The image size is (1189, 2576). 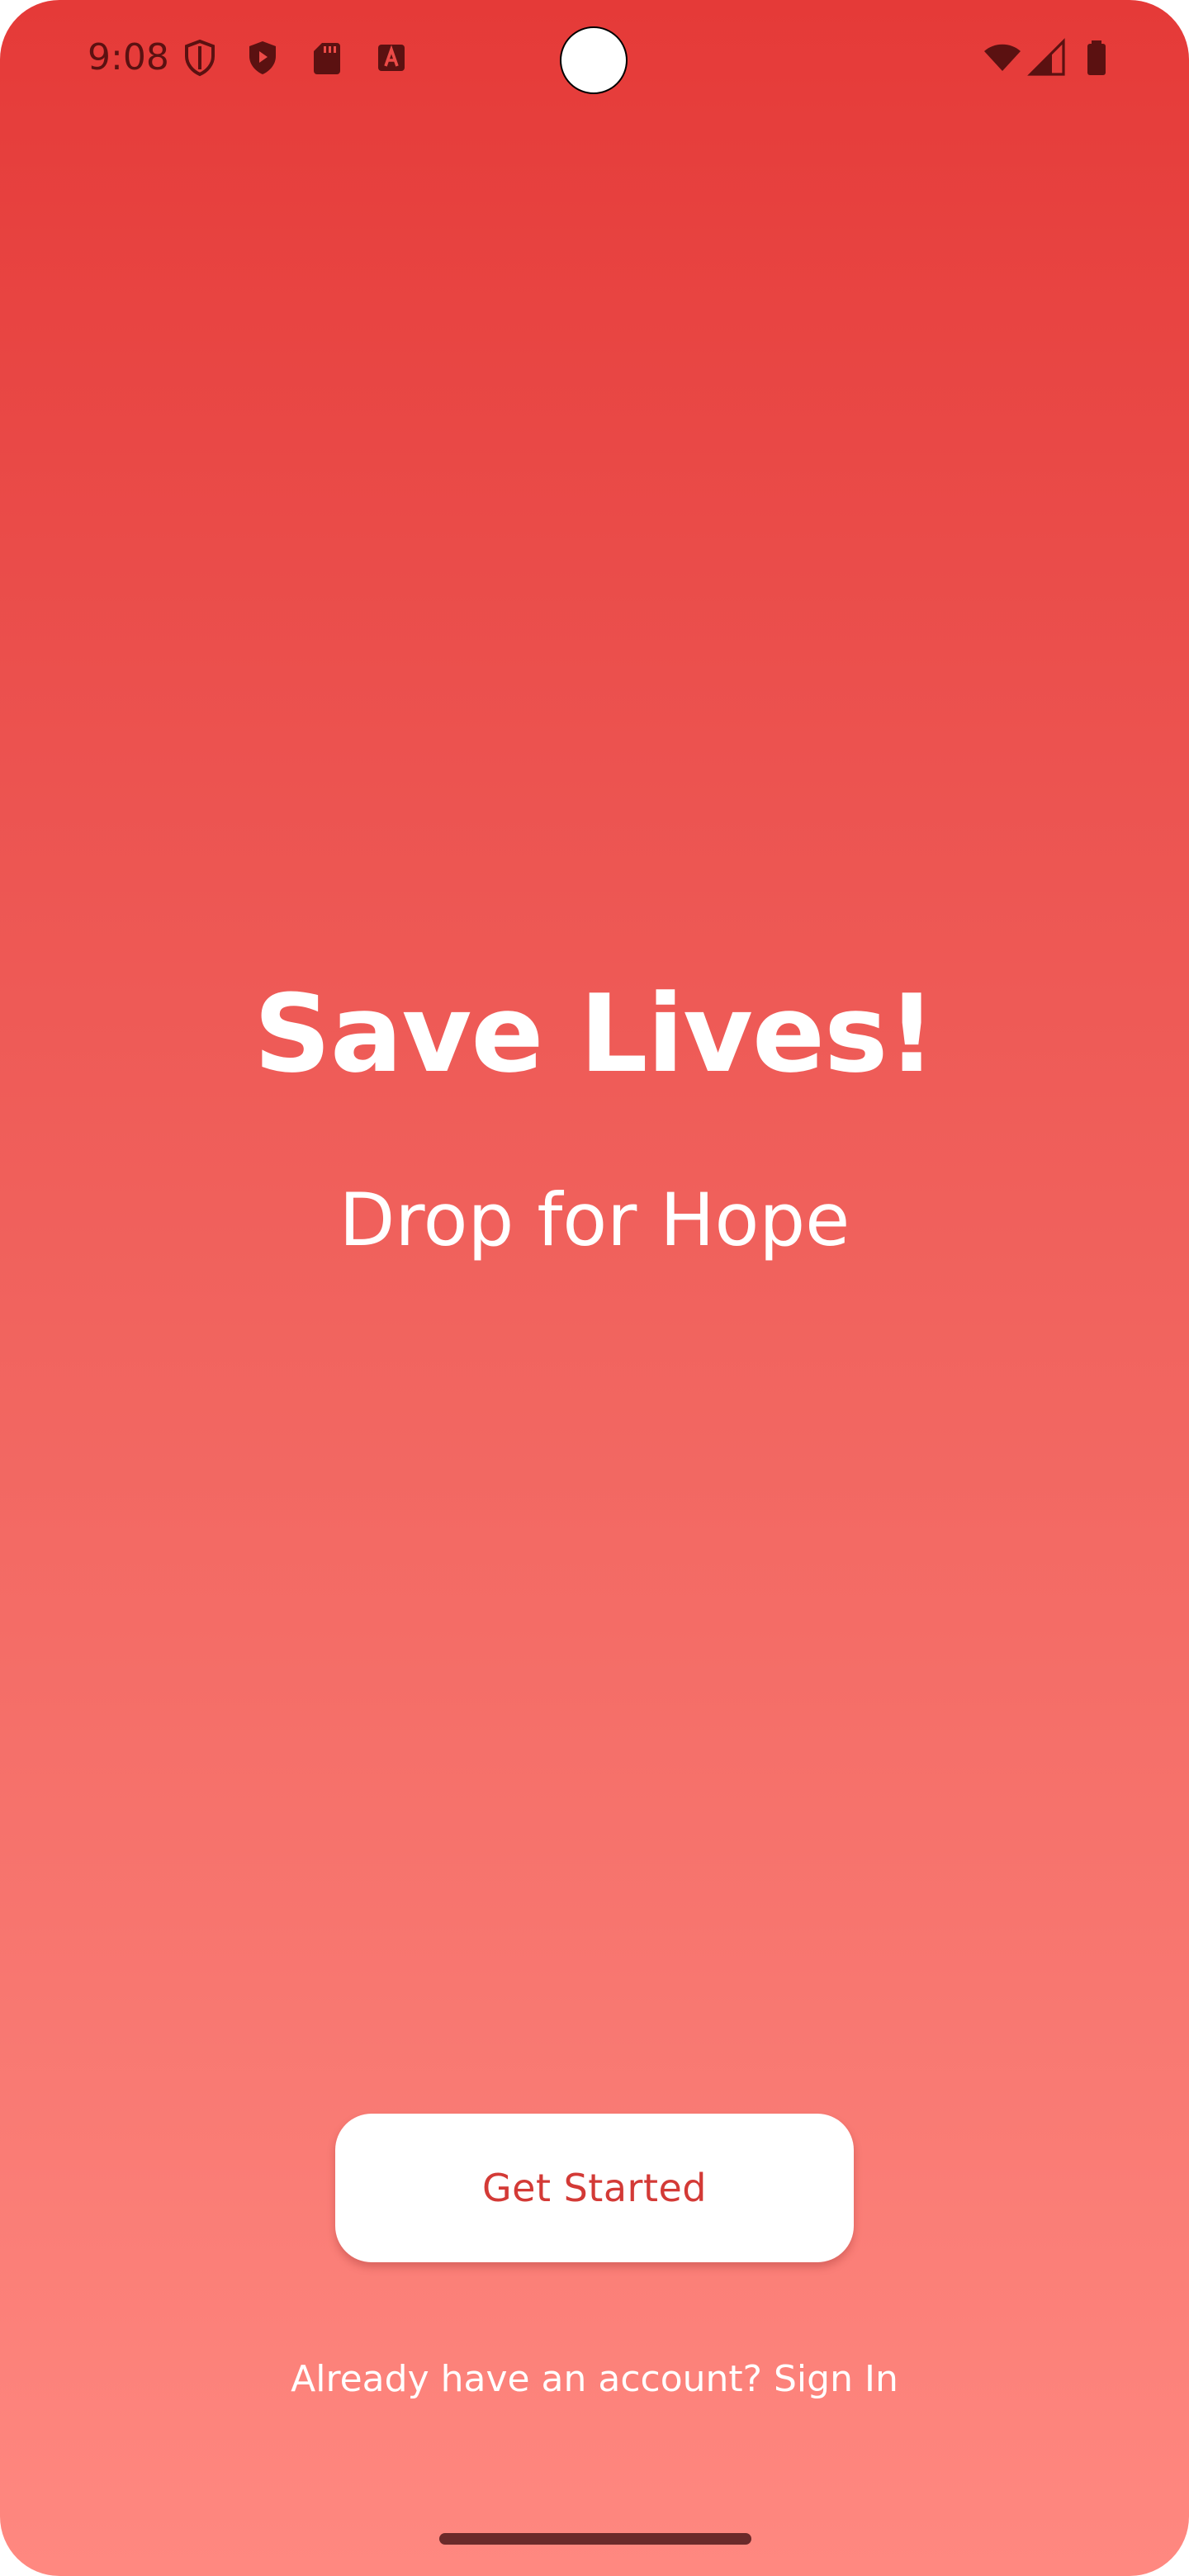 What do you see at coordinates (200, 58) in the screenshot?
I see `shield-outline-icon` at bounding box center [200, 58].